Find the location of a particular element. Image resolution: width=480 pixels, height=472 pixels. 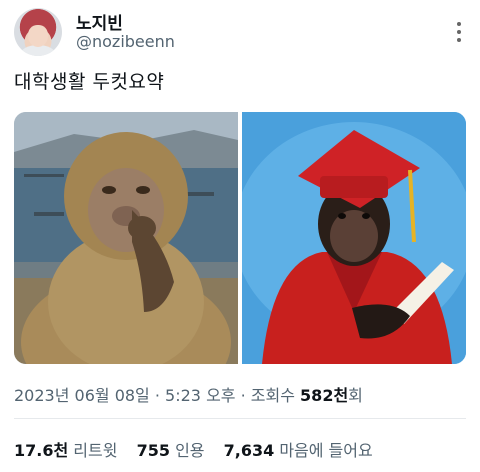

retweets-stat: 17.6천 리트윗 is located at coordinates (68, 450).